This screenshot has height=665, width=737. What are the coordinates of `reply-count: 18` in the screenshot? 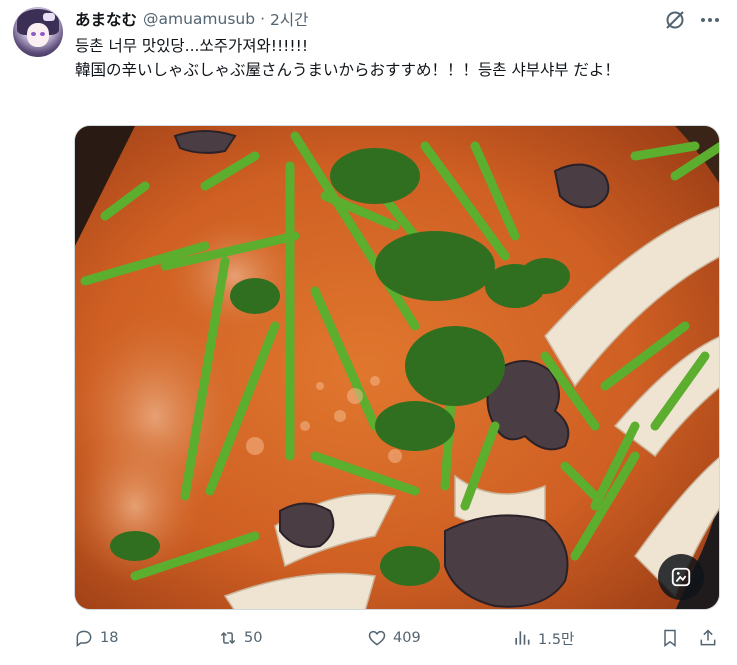 It's located at (109, 638).